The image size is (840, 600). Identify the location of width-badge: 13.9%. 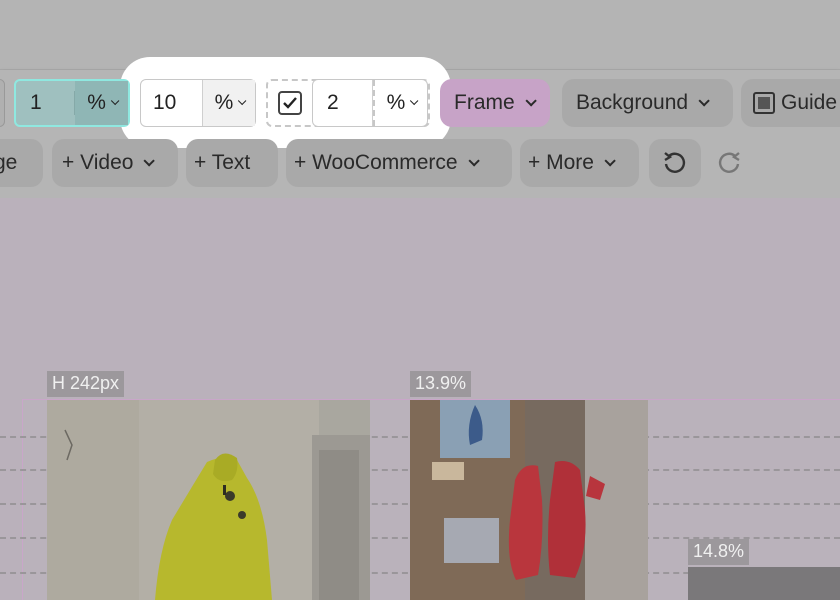
(441, 384).